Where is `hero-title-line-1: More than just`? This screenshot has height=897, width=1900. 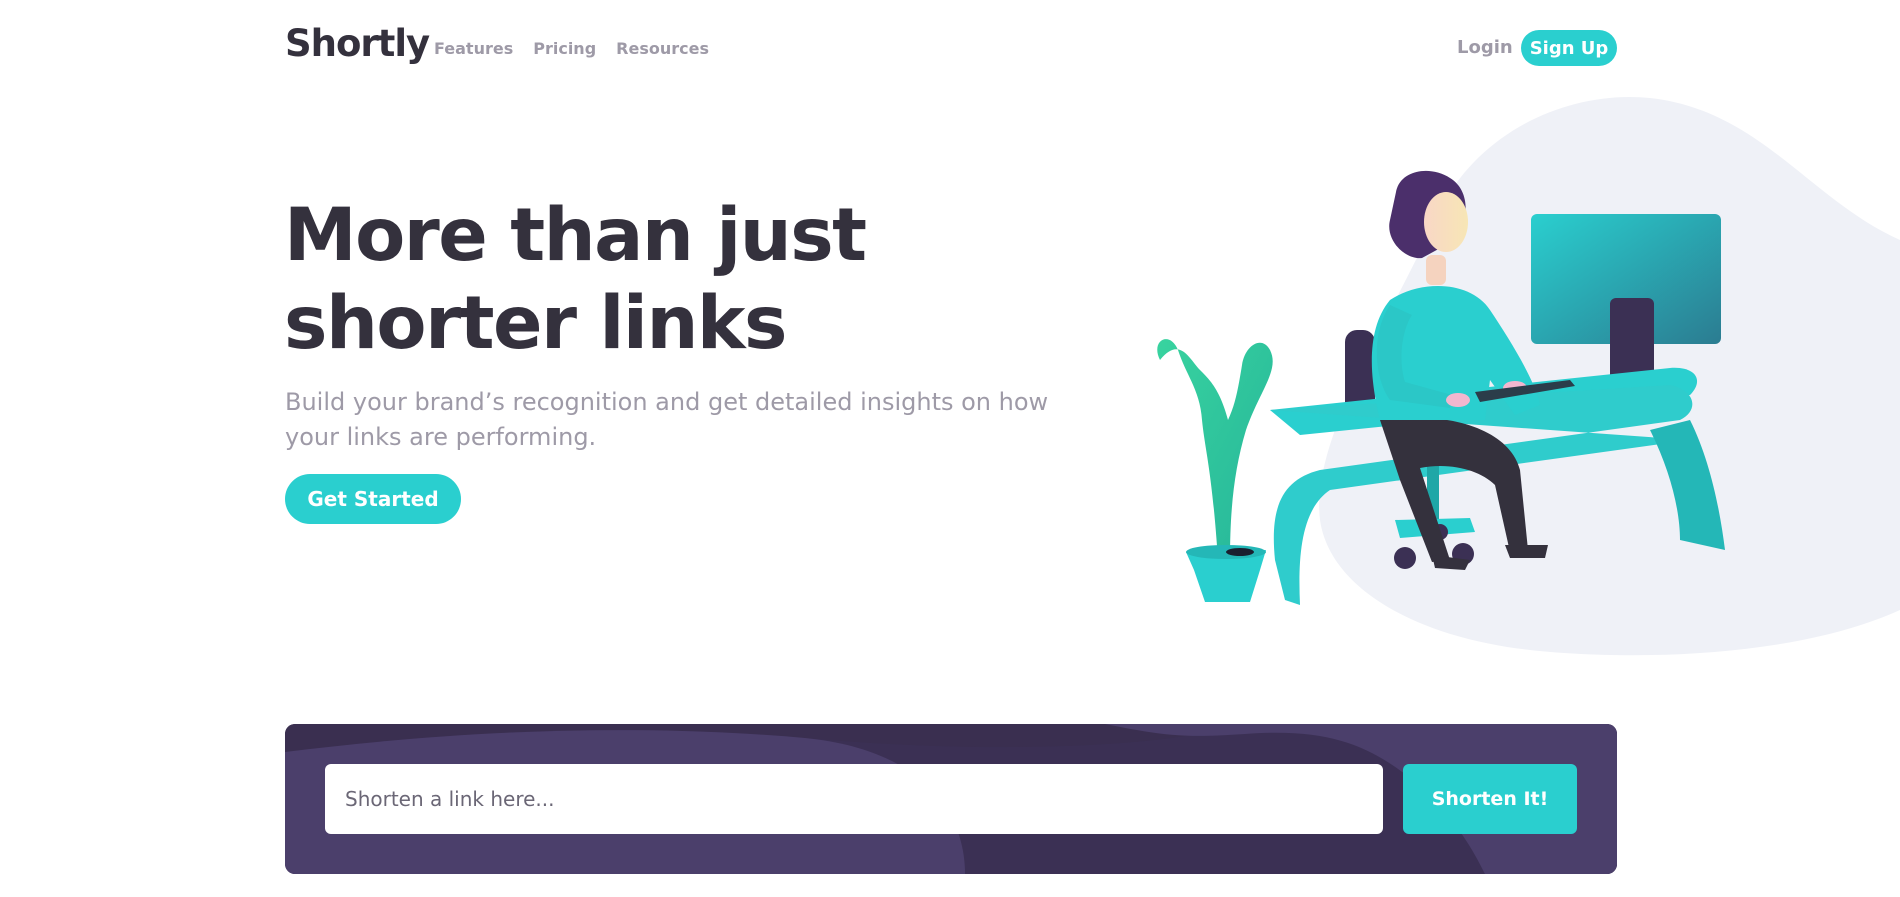 hero-title-line-1: More than just is located at coordinates (575, 235).